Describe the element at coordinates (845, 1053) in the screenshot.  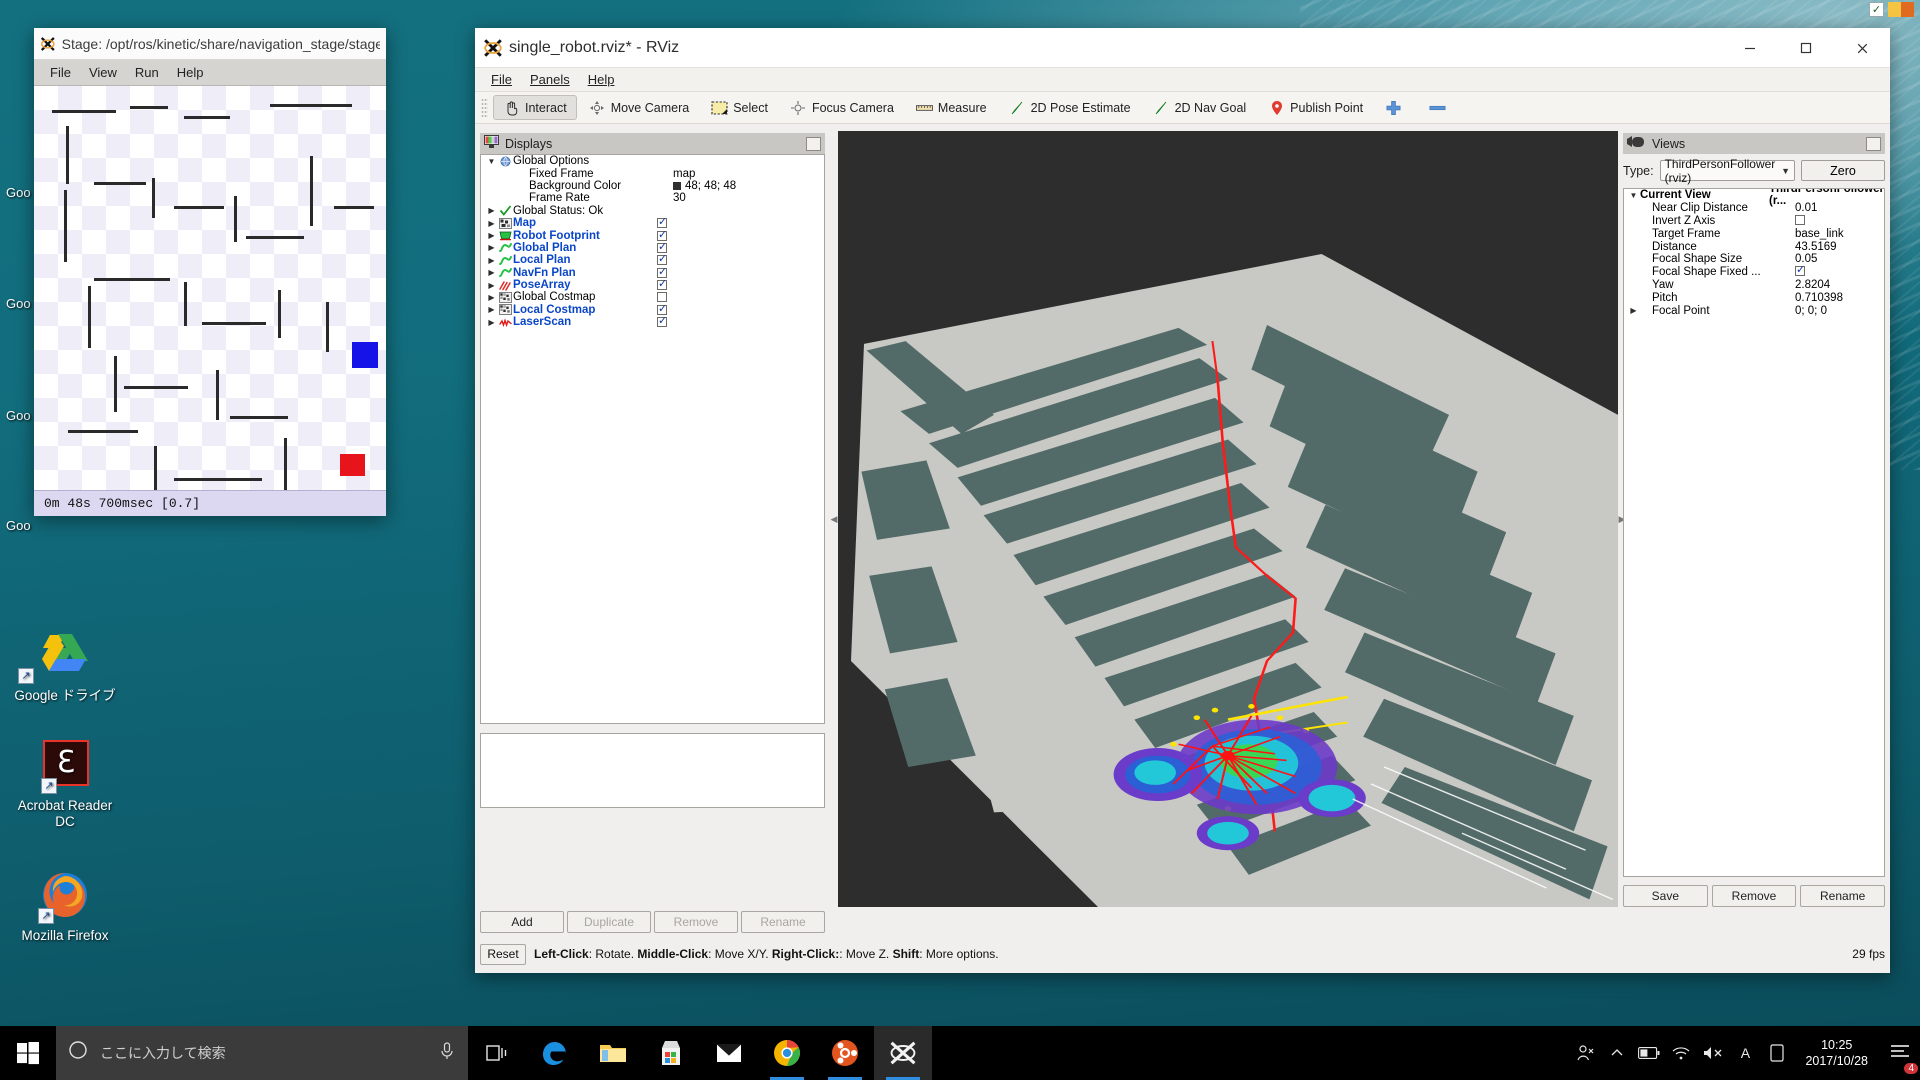
I see `taskbar-ubuntu` at that location.